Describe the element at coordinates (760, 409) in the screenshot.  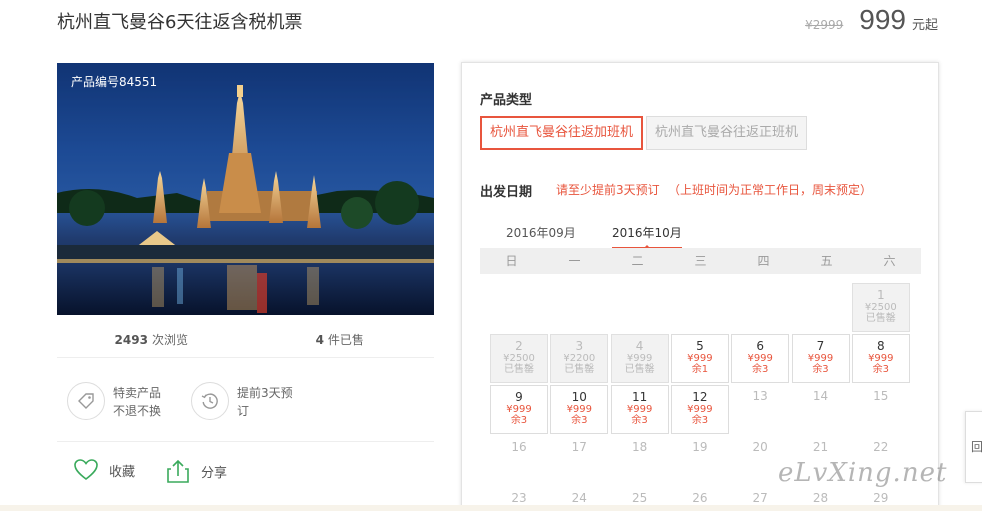
I see `calendar-day-13: 13` at that location.